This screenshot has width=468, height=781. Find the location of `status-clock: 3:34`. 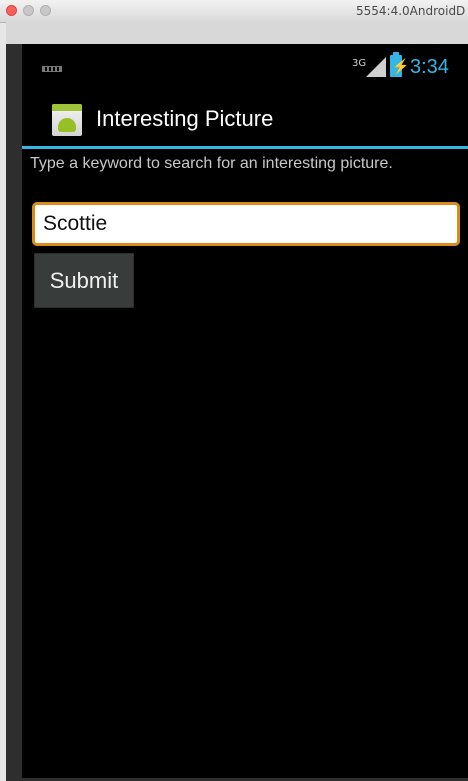

status-clock: 3:34 is located at coordinates (429, 67).